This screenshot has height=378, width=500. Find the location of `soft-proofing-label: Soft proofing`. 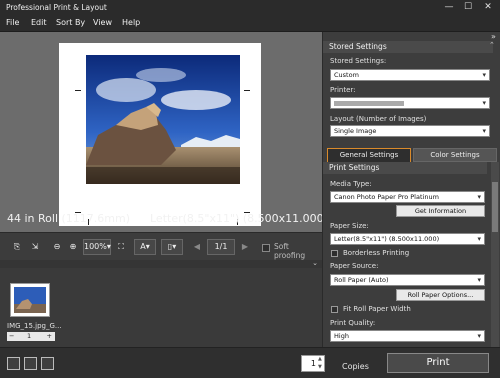

soft-proofing-label: Soft proofing is located at coordinates (290, 251).